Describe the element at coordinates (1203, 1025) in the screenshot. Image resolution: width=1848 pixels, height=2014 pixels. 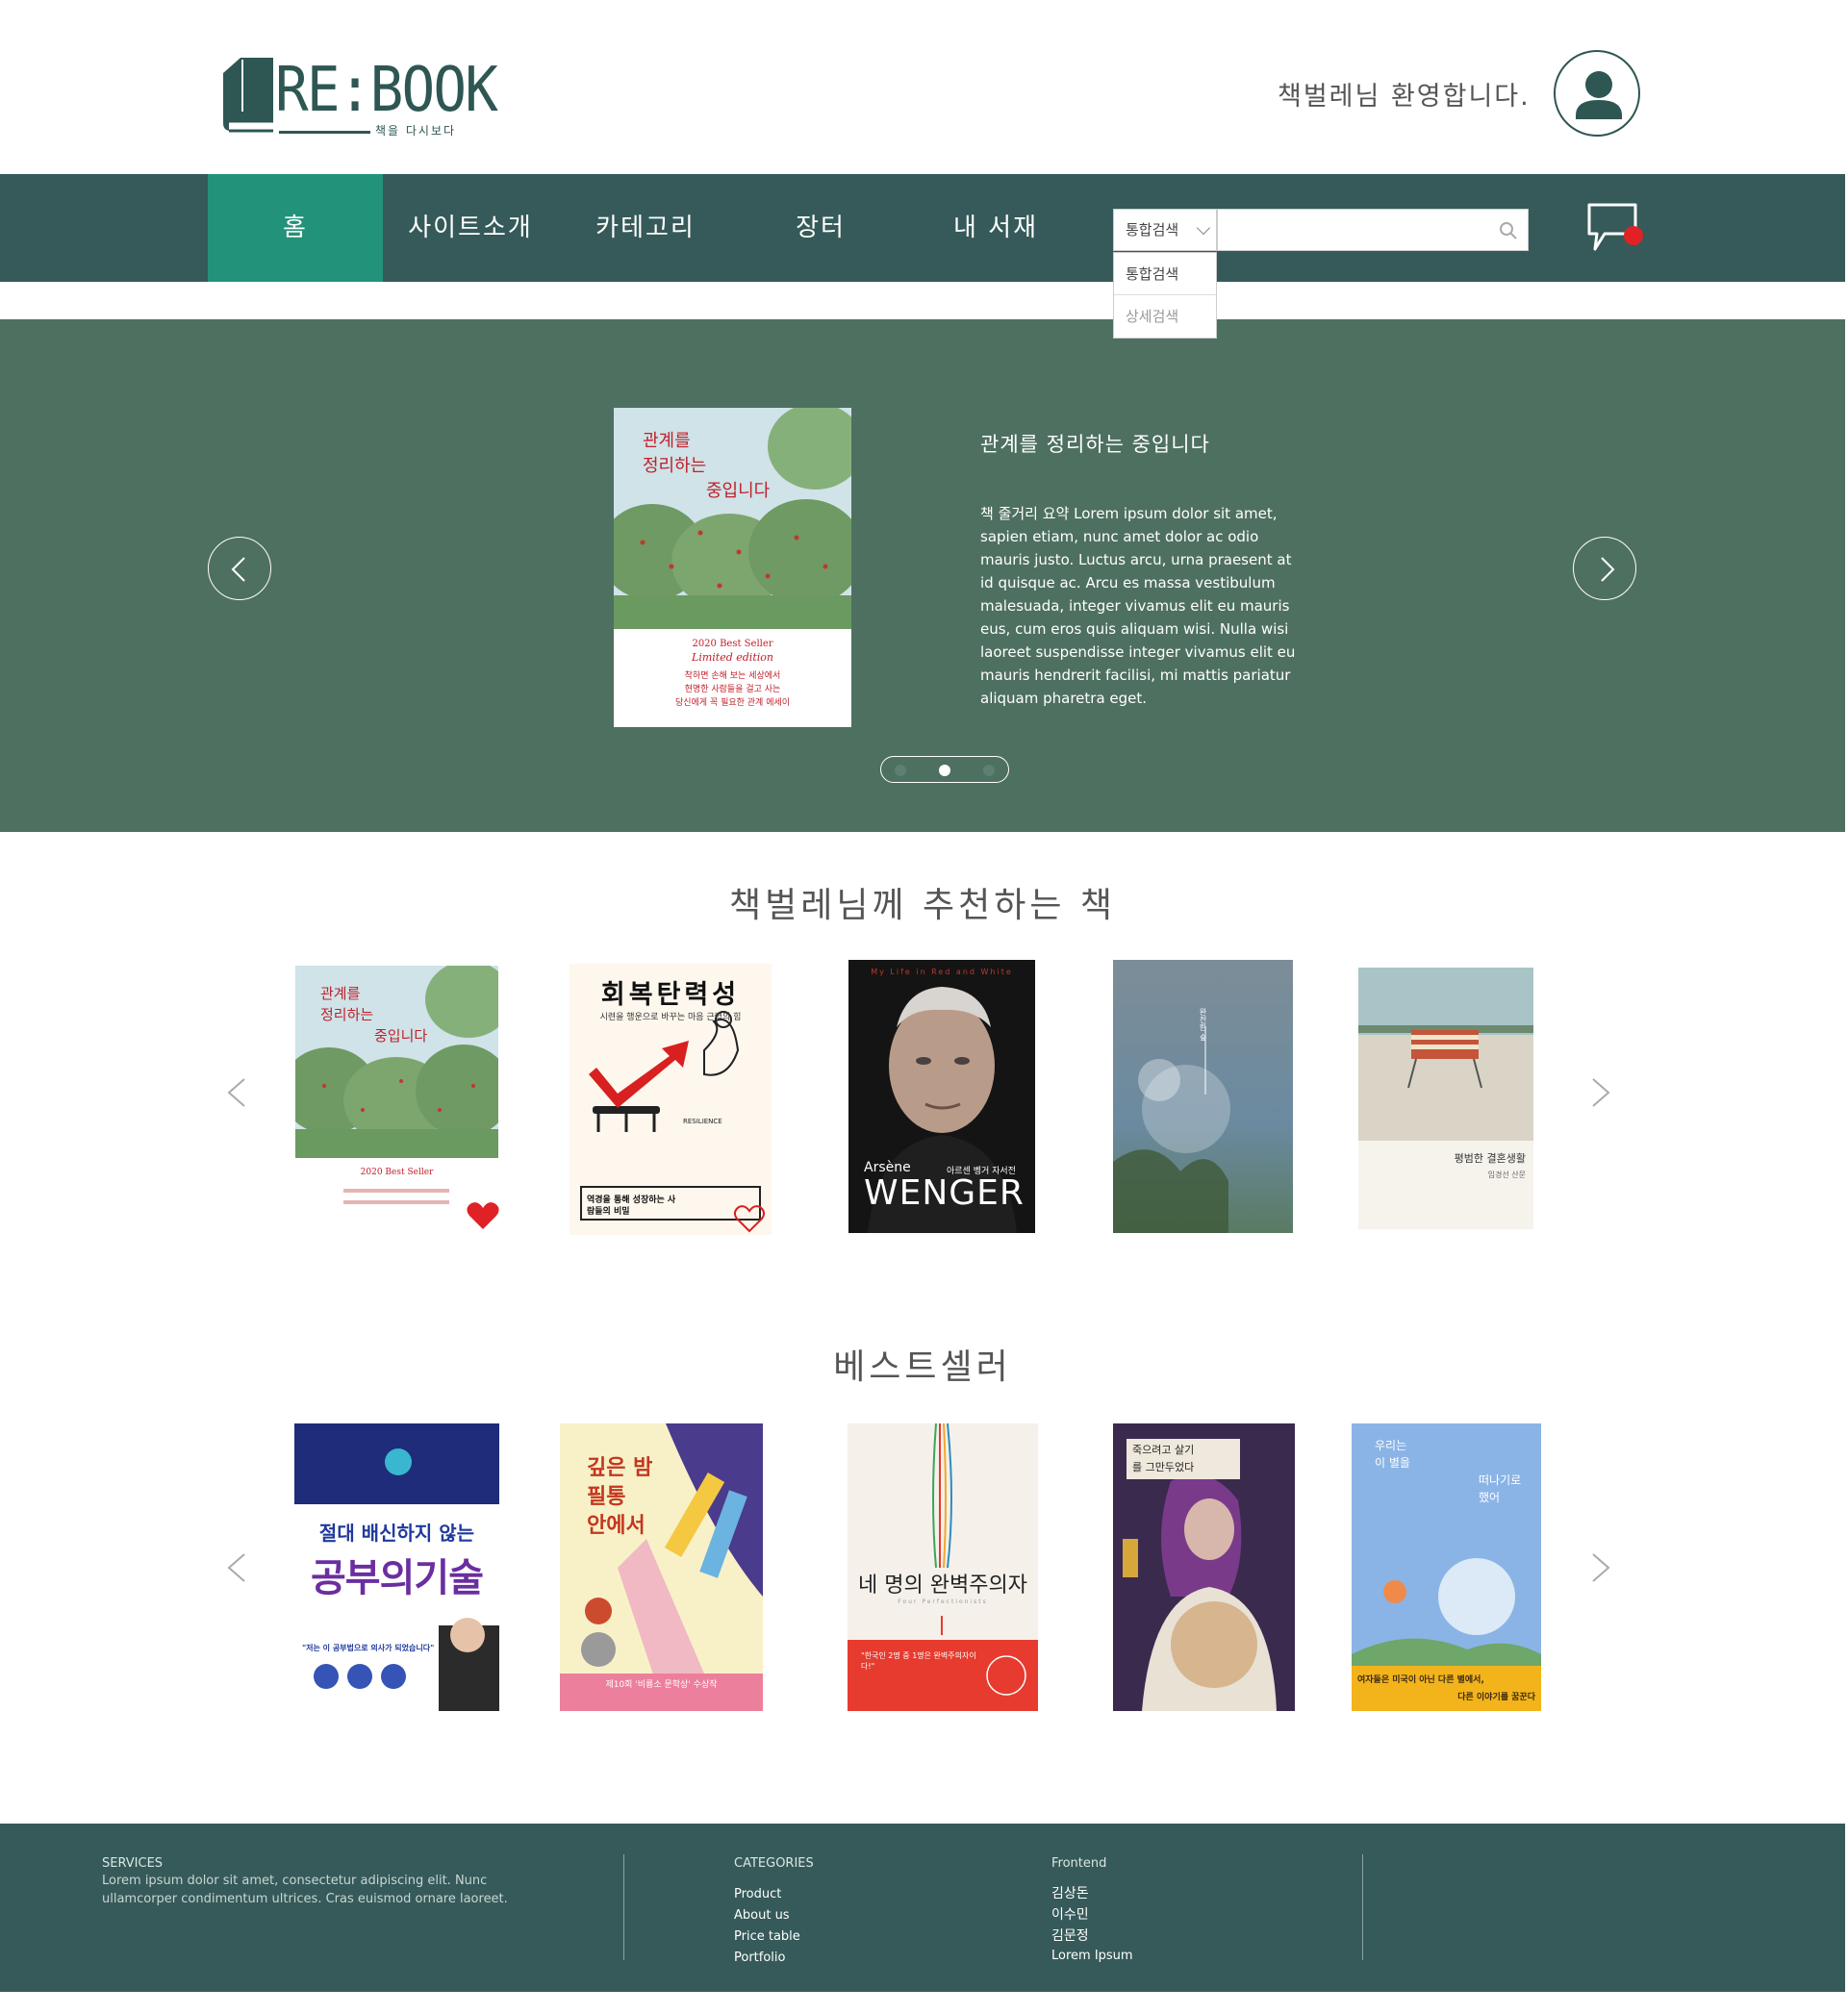
I see `book-title: 완전한 숲` at that location.